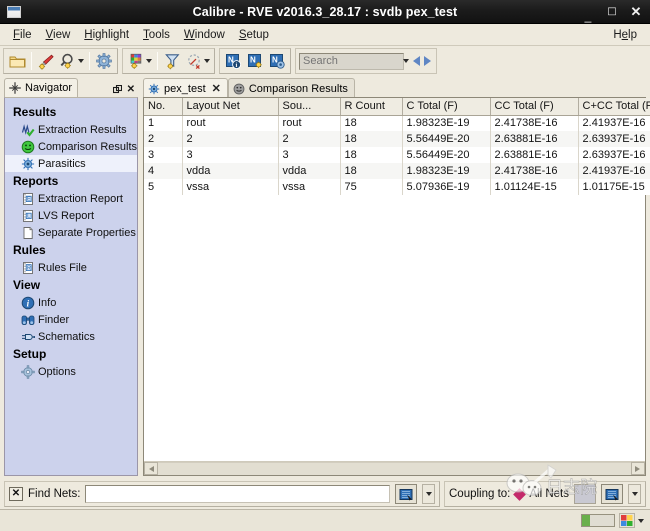  What do you see at coordinates (117, 89) in the screenshot?
I see `undock-icon` at bounding box center [117, 89].